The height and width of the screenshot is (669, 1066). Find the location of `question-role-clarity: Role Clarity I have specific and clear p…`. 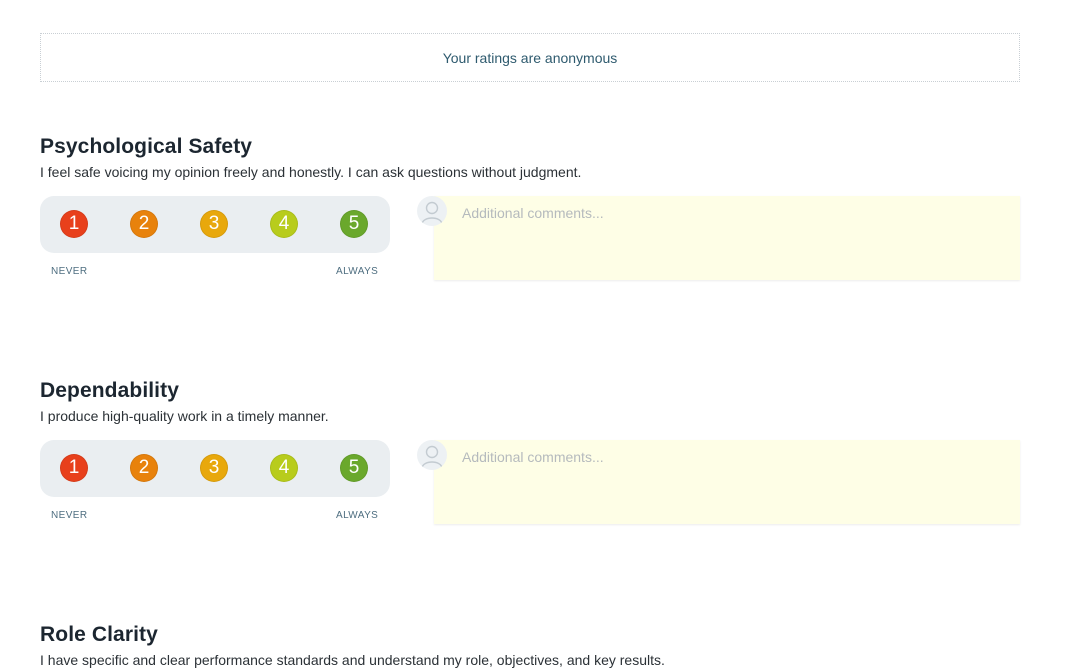

question-role-clarity: Role Clarity I have specific and clear p… is located at coordinates (535, 645).